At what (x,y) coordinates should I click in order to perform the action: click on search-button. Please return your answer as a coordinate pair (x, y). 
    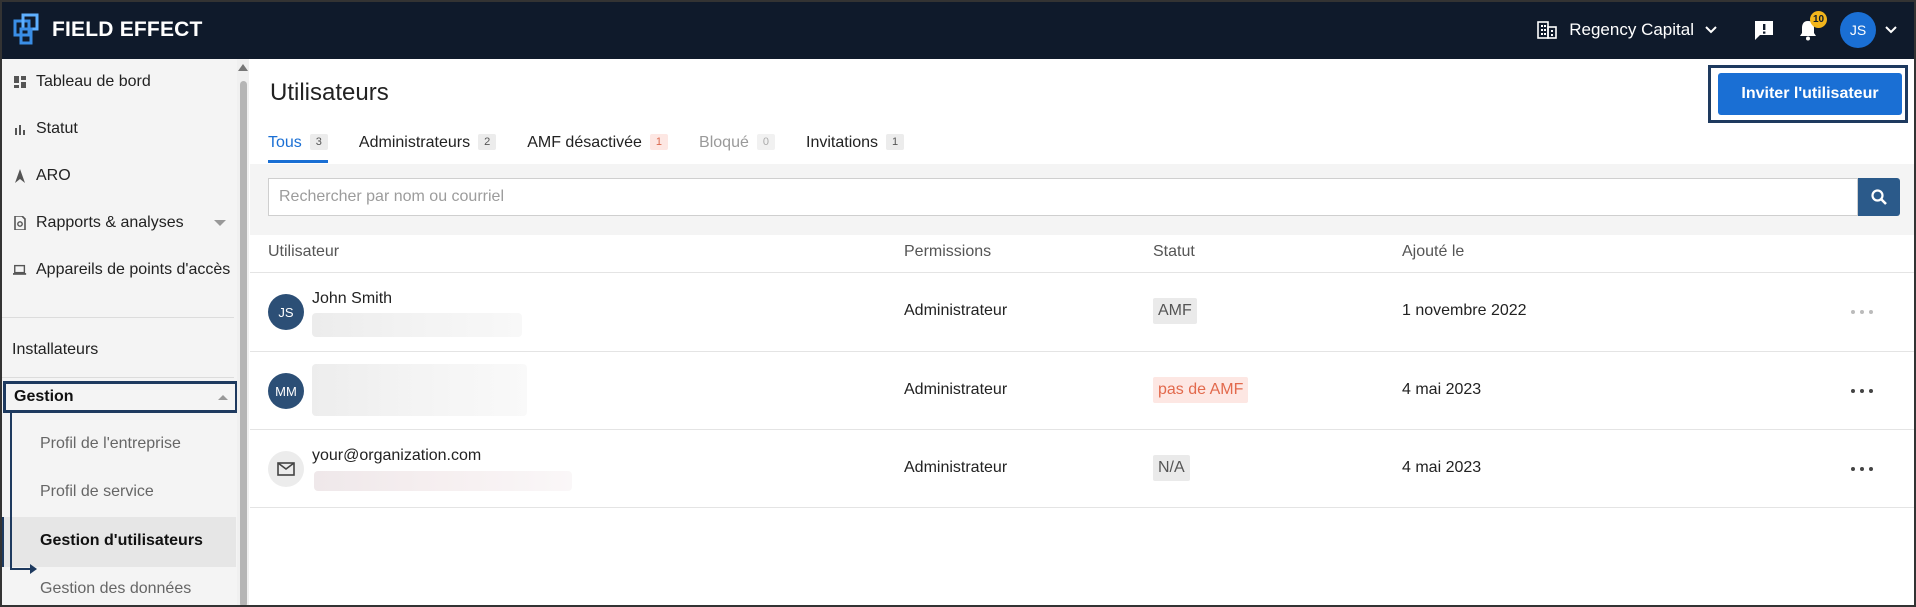
    Looking at the image, I should click on (1879, 197).